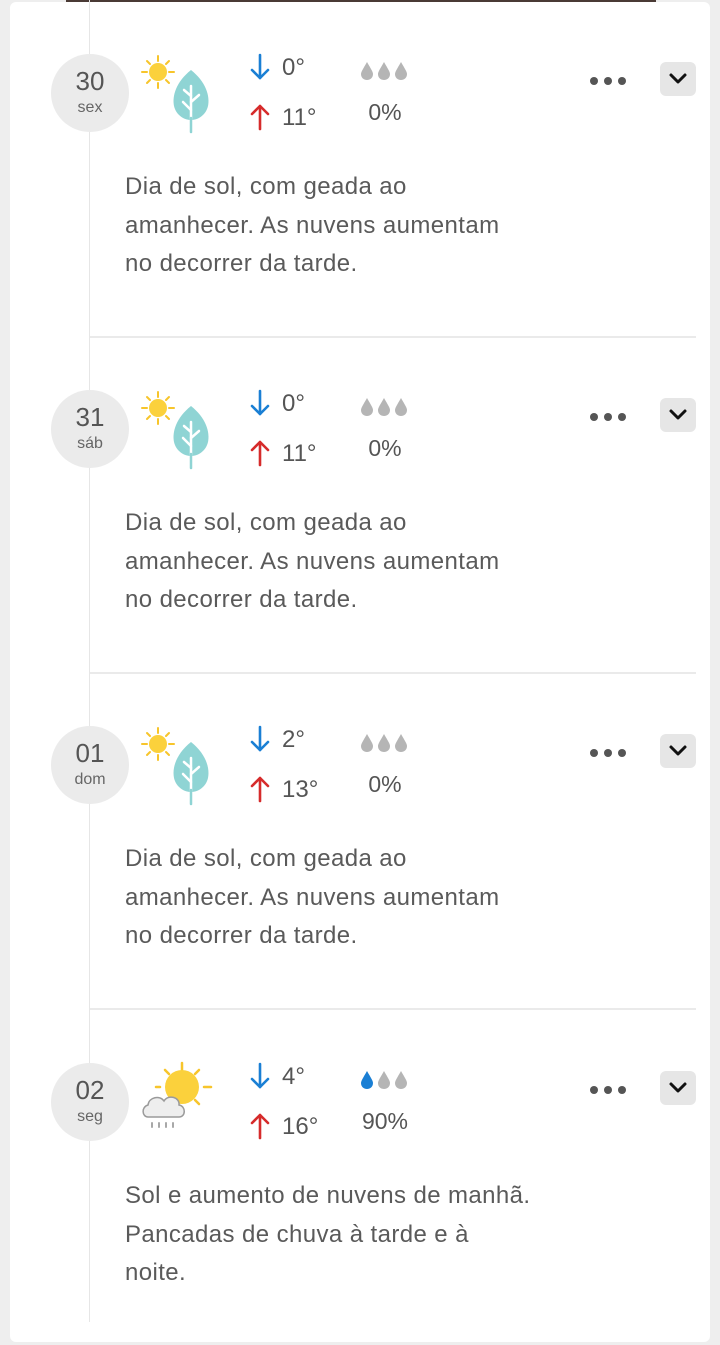  I want to click on min-temperature: 2°, so click(293, 739).